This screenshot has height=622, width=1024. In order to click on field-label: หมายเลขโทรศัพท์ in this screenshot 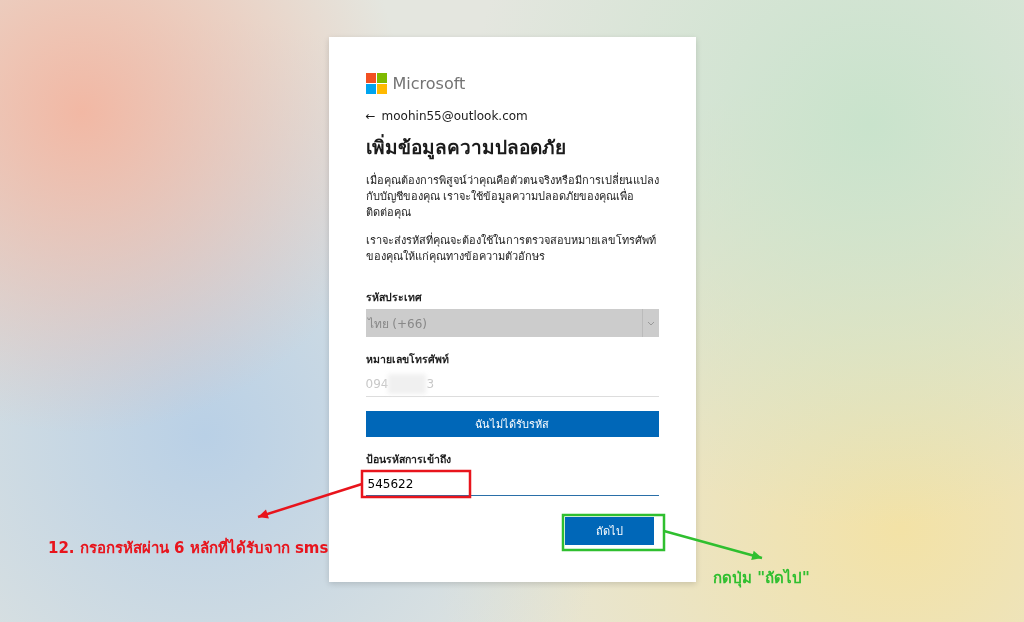, I will do `click(407, 359)`.